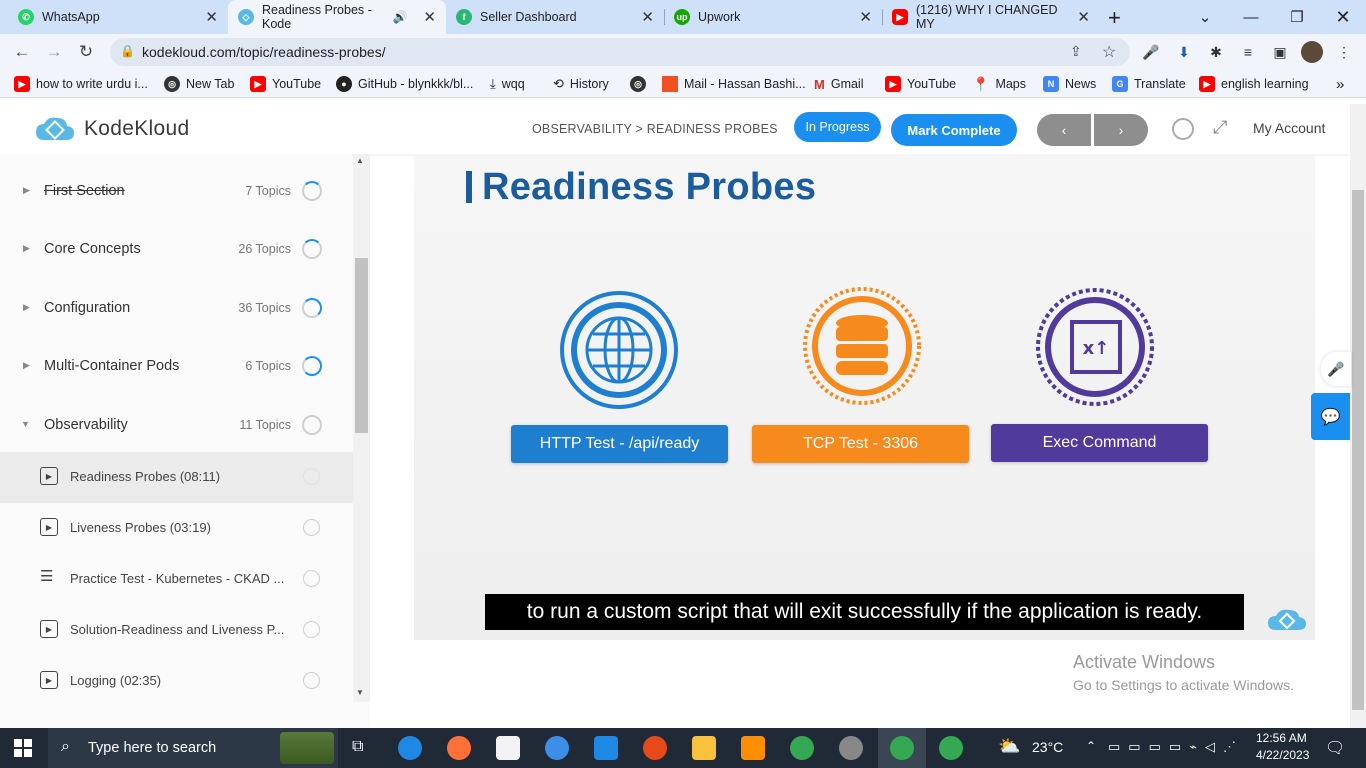 Image resolution: width=1366 pixels, height=768 pixels. I want to click on next-lesson-button: ›, so click(1121, 130).